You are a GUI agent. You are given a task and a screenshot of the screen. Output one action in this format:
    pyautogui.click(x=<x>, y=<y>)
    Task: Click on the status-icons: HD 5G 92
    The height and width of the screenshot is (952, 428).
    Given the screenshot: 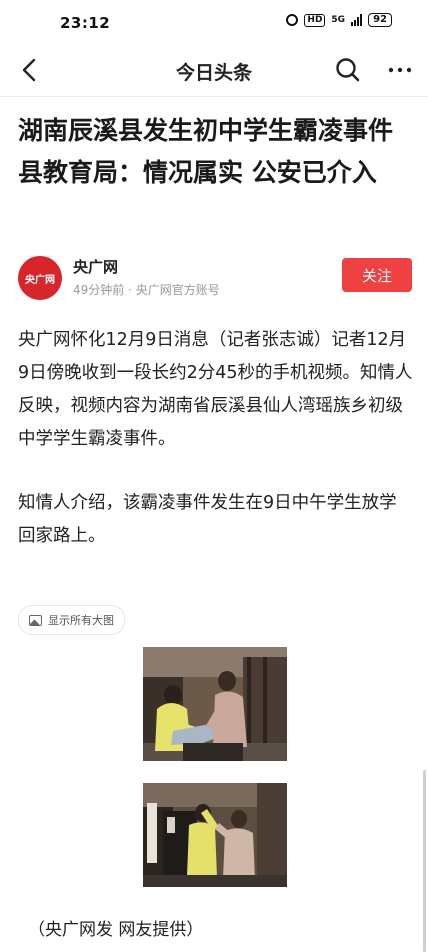 What is the action you would take?
    pyautogui.click(x=339, y=20)
    